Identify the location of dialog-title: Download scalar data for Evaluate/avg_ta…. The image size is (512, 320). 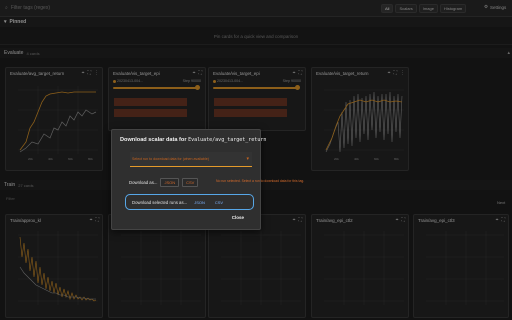
(193, 140).